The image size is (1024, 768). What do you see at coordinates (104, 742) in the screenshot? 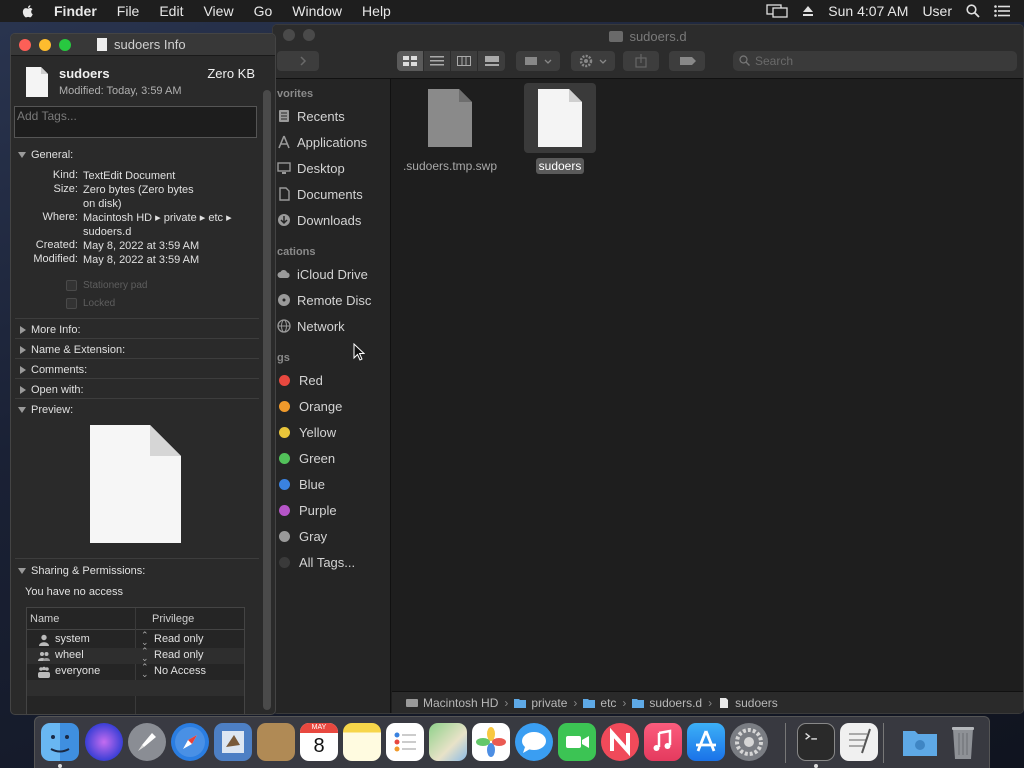
I see `dock-siri-icon` at bounding box center [104, 742].